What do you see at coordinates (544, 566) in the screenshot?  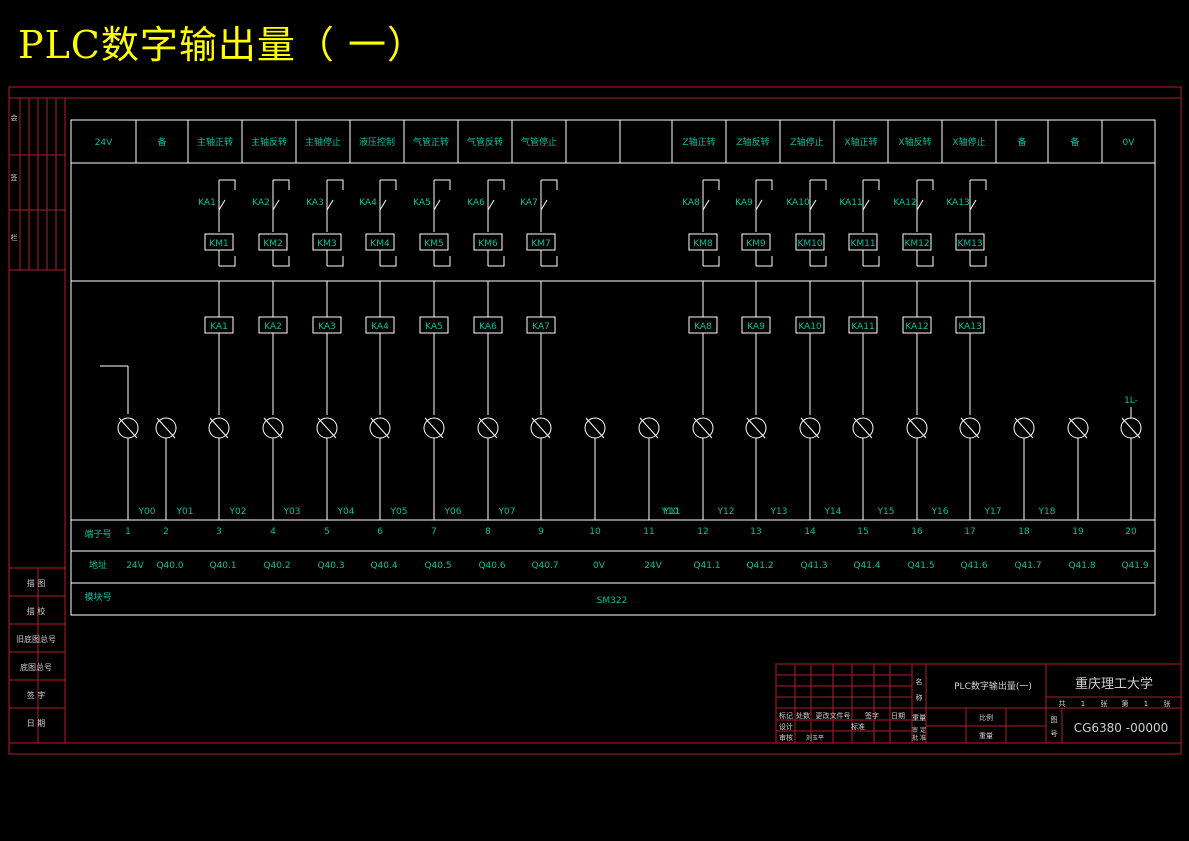 I see `address-value: Q40.7` at bounding box center [544, 566].